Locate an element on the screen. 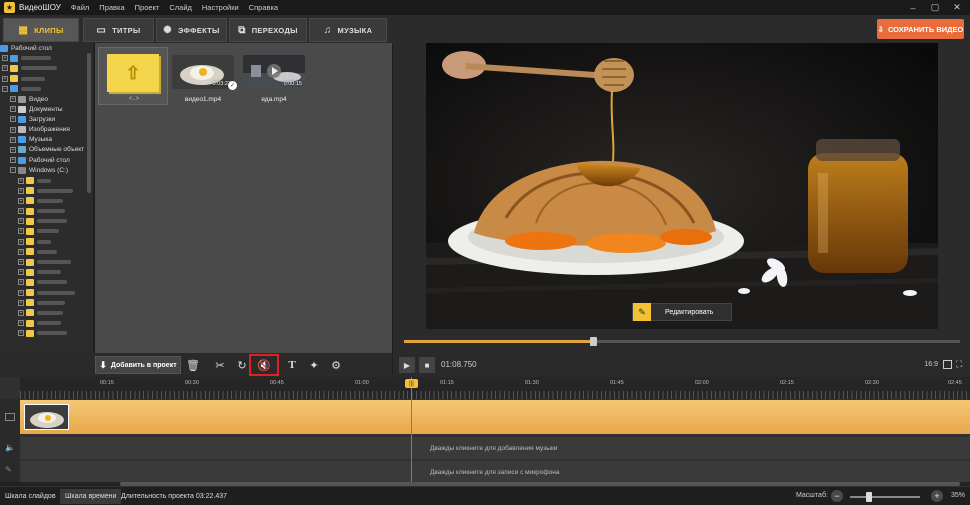 The width and height of the screenshot is (970, 505). tab-effects: ✺ ЭФФЕКТЫ is located at coordinates (191, 30).